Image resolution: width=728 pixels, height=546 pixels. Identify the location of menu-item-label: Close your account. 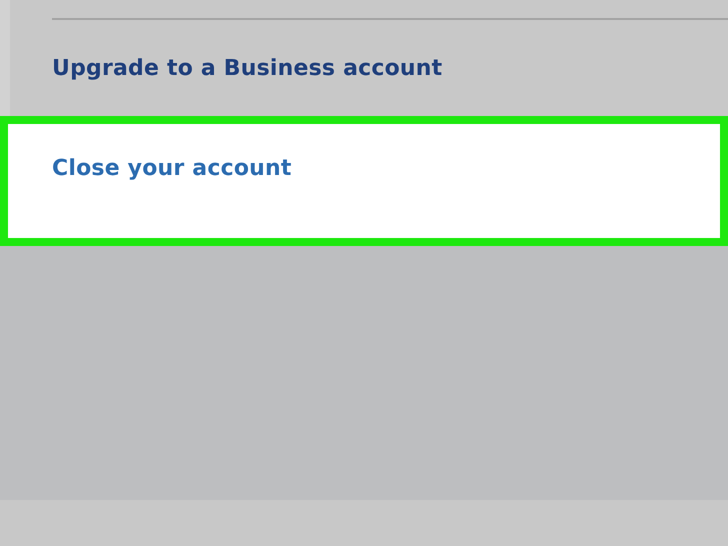
(172, 168).